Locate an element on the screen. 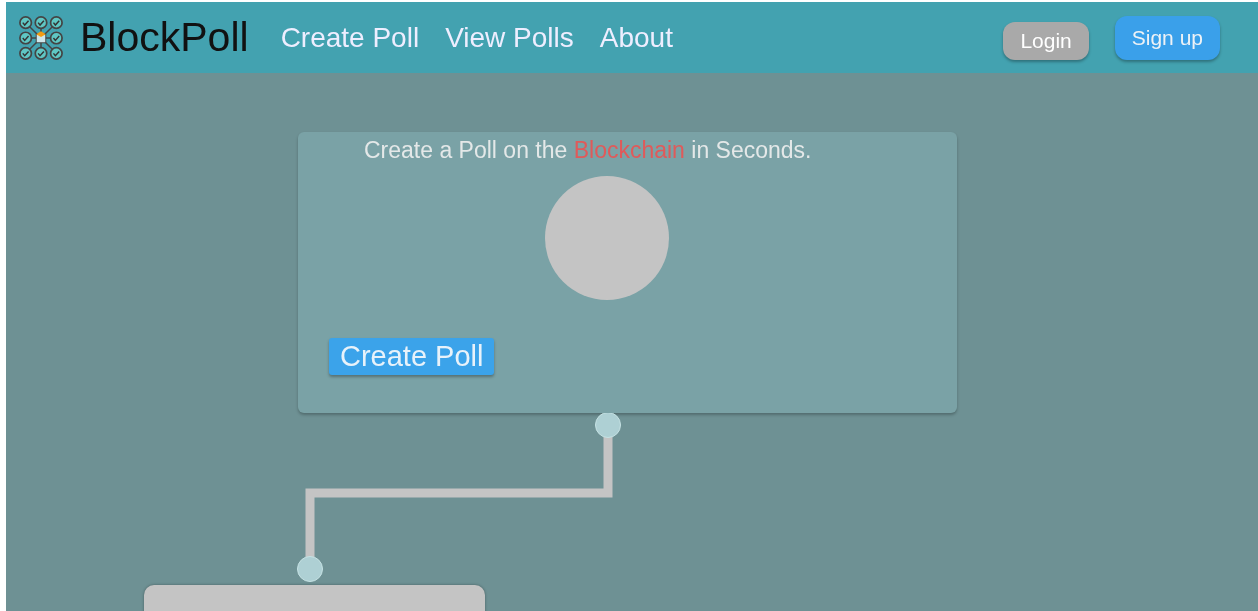  headline: Create a Poll on the Blockchain in Seconds. is located at coordinates (588, 150).